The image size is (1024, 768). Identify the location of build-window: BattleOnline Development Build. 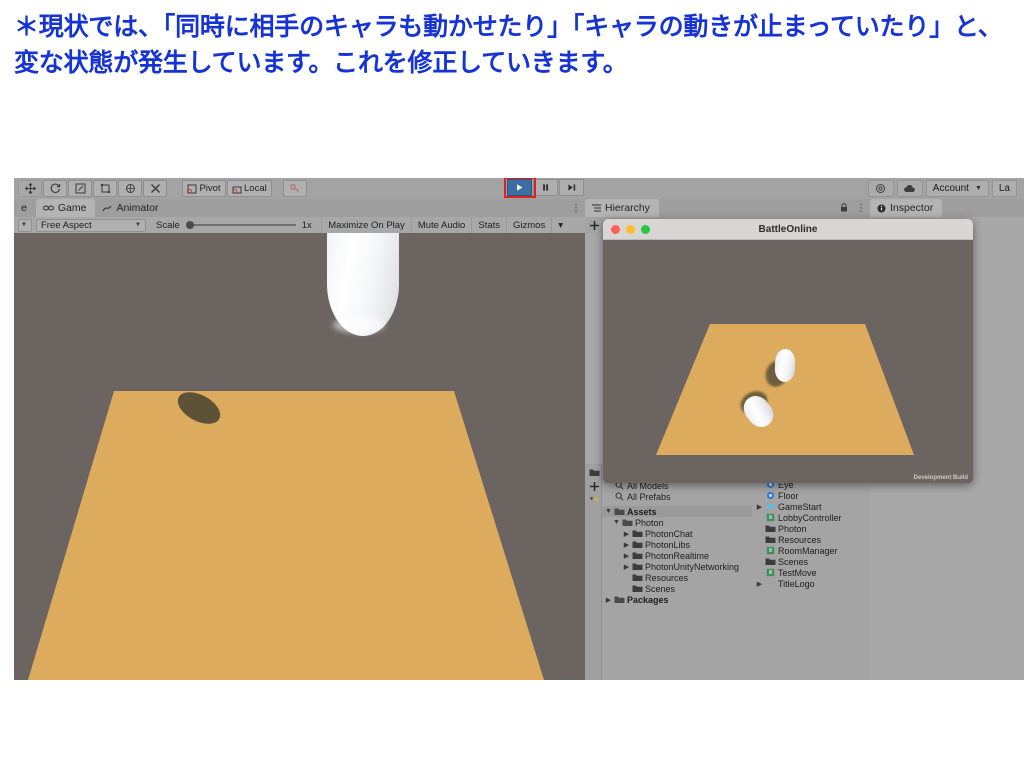
(788, 351).